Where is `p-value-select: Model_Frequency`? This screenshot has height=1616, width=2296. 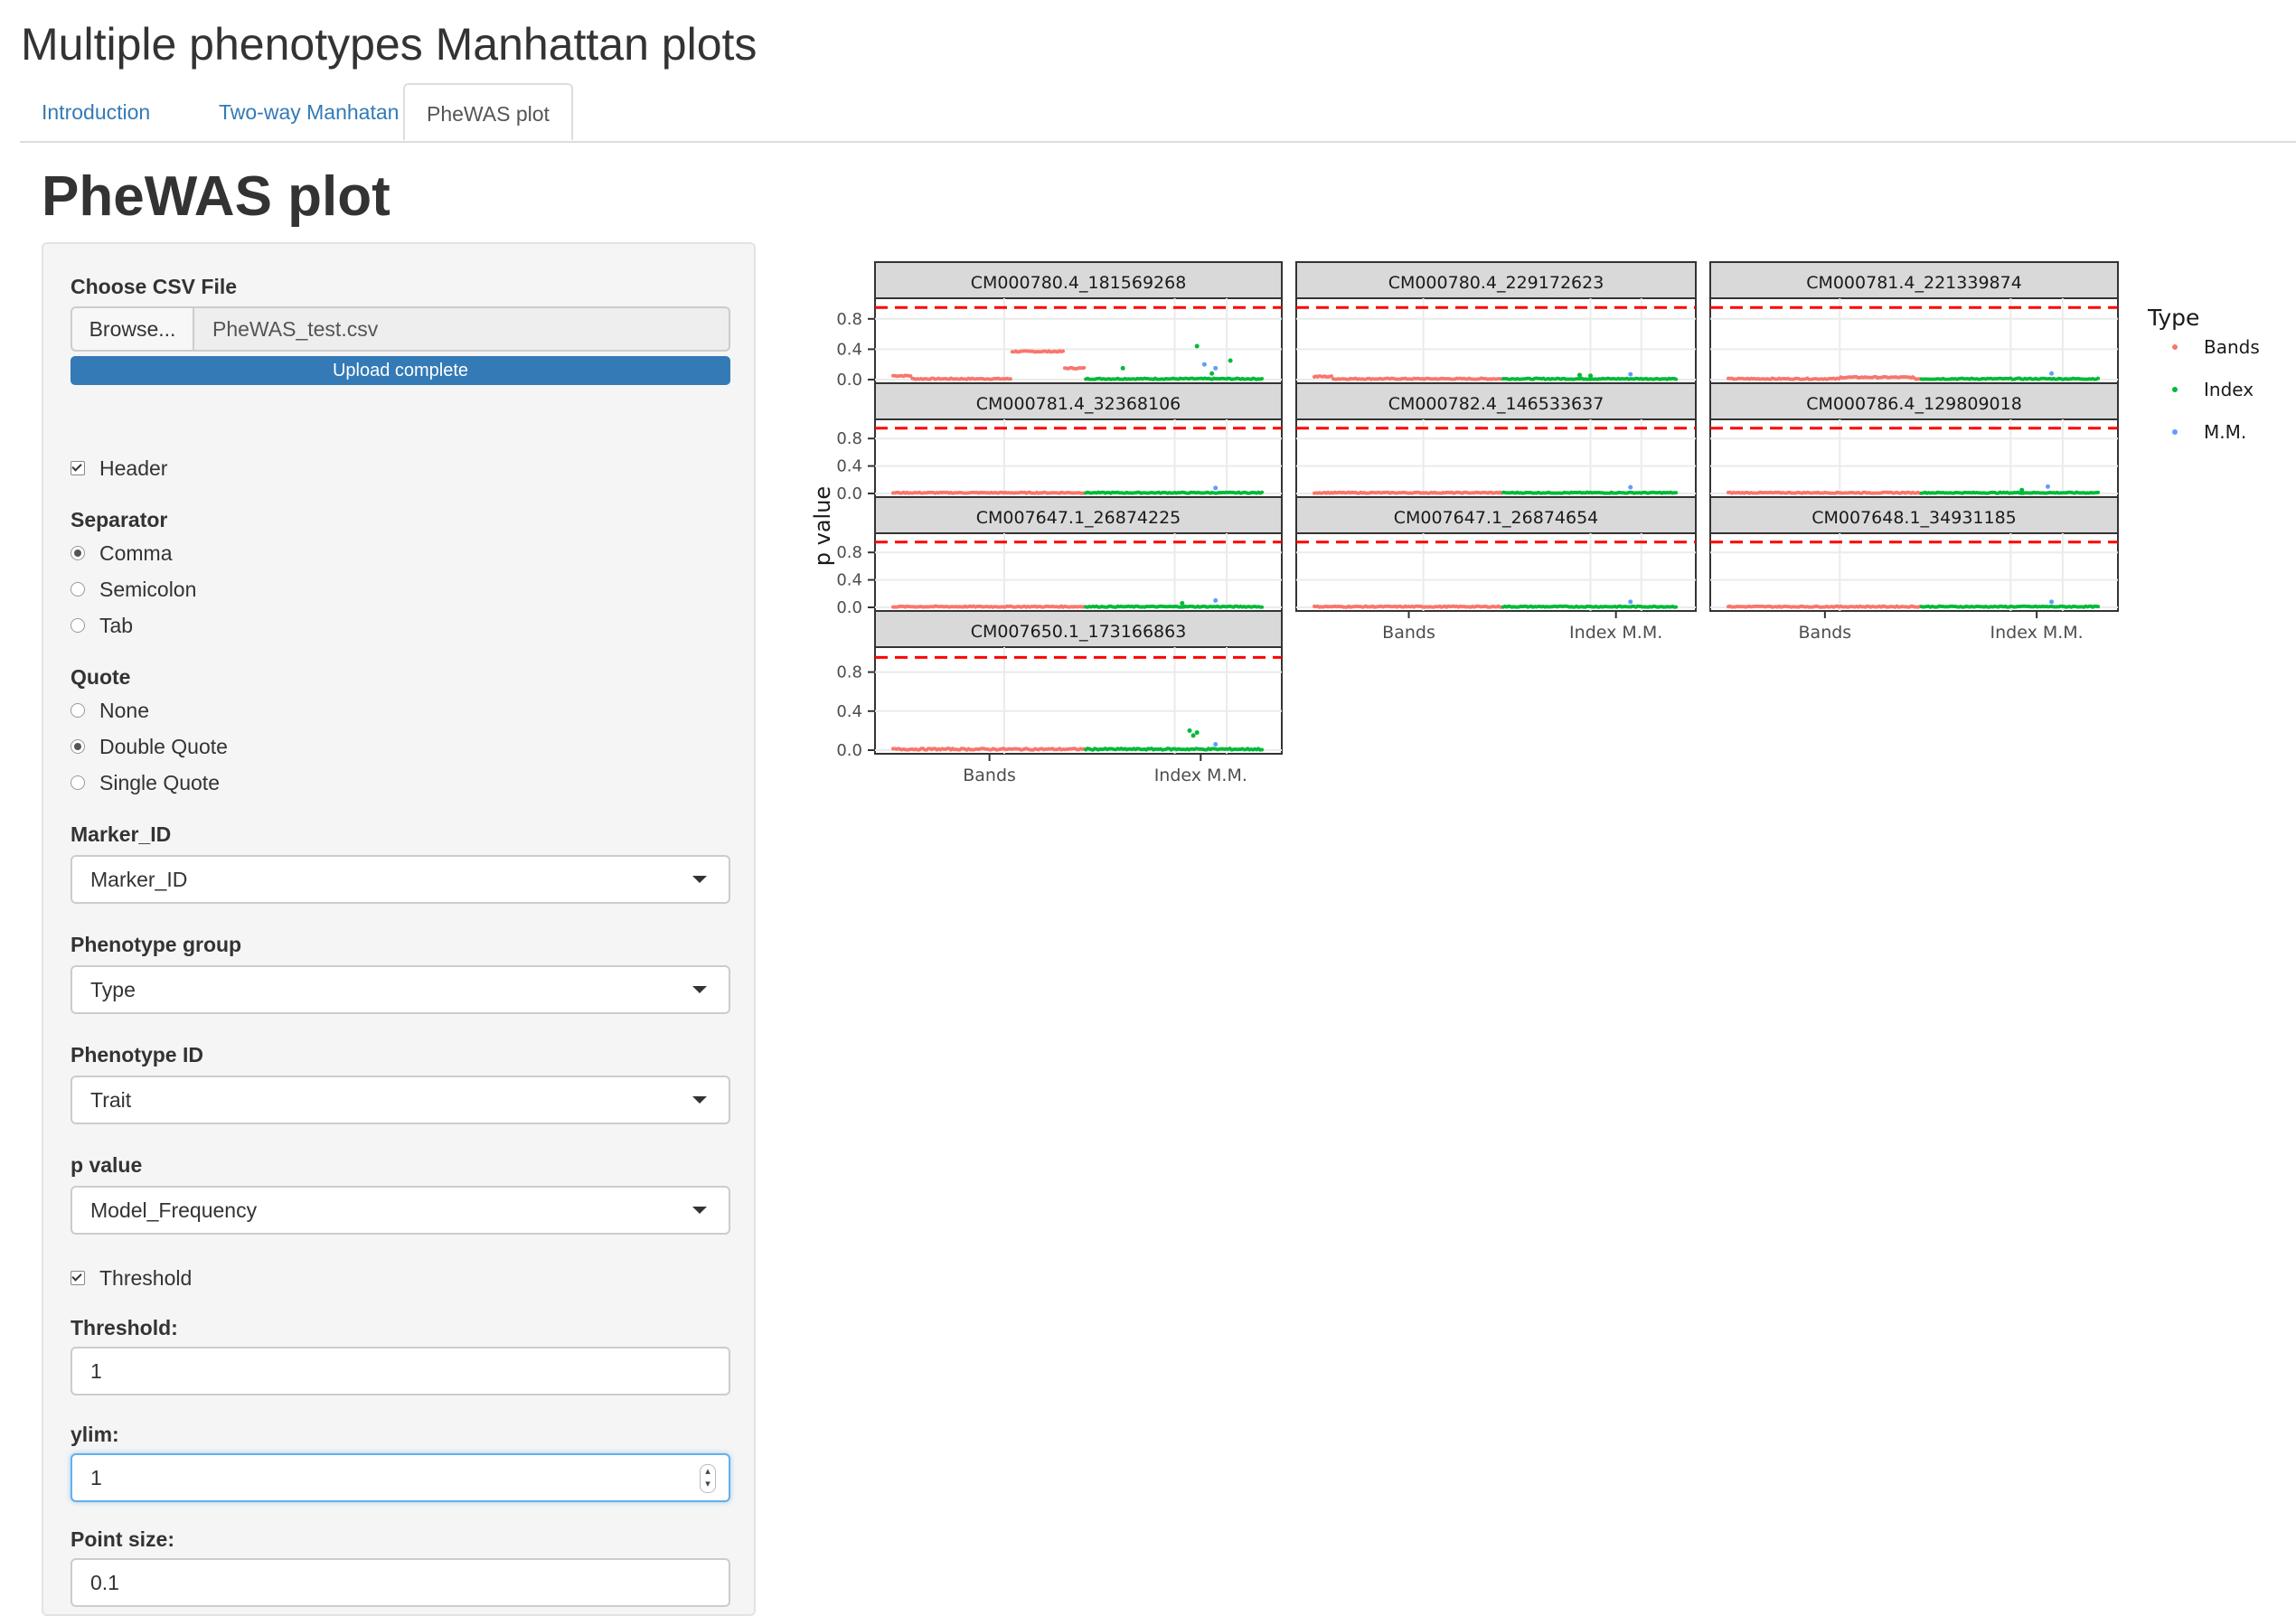
p-value-select: Model_Frequency is located at coordinates (400, 1211).